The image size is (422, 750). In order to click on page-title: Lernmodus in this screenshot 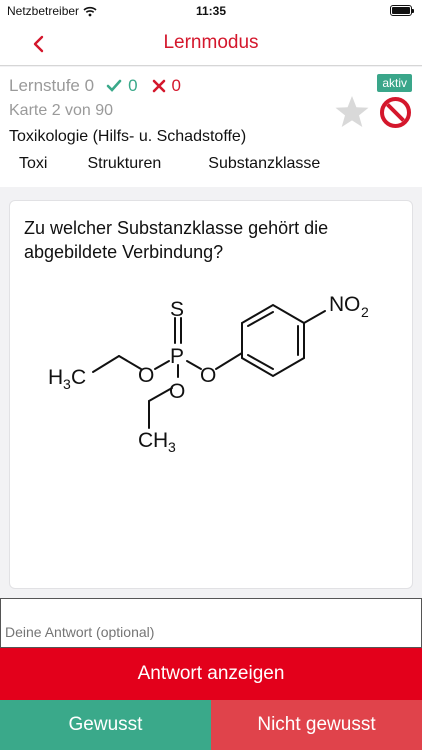, I will do `click(211, 42)`.